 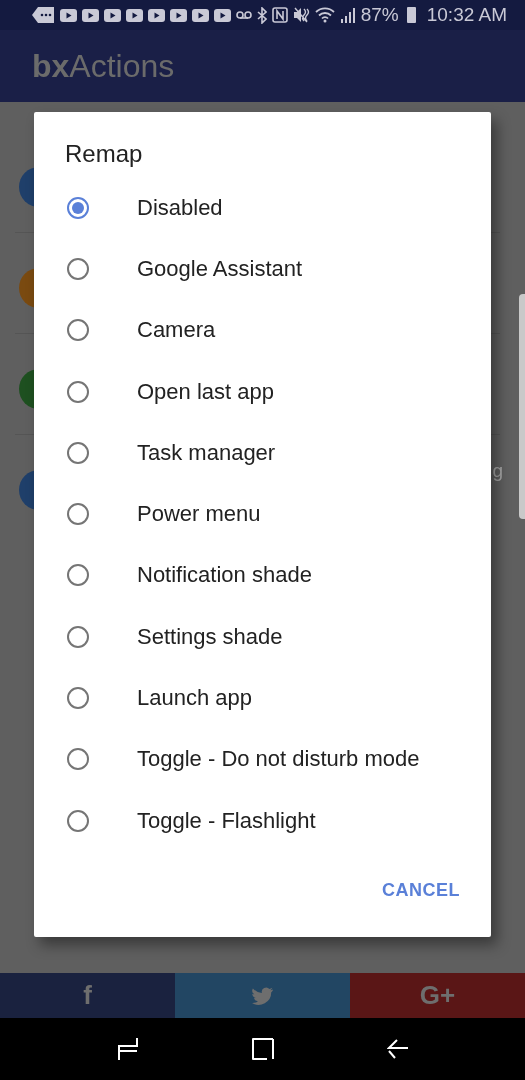 I want to click on bluetooth-icon, so click(x=261, y=15).